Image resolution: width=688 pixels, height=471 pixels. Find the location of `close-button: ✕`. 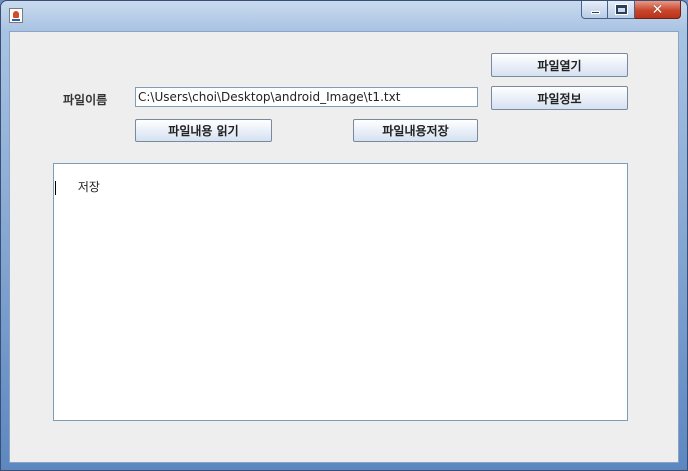

close-button: ✕ is located at coordinates (658, 10).